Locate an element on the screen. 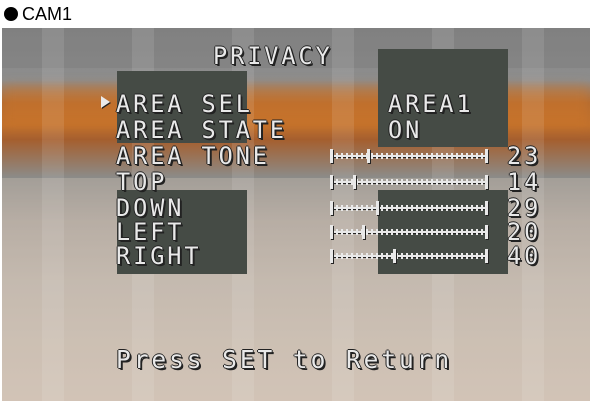  menu-item-area-tone: AREA TONE is located at coordinates (193, 156).